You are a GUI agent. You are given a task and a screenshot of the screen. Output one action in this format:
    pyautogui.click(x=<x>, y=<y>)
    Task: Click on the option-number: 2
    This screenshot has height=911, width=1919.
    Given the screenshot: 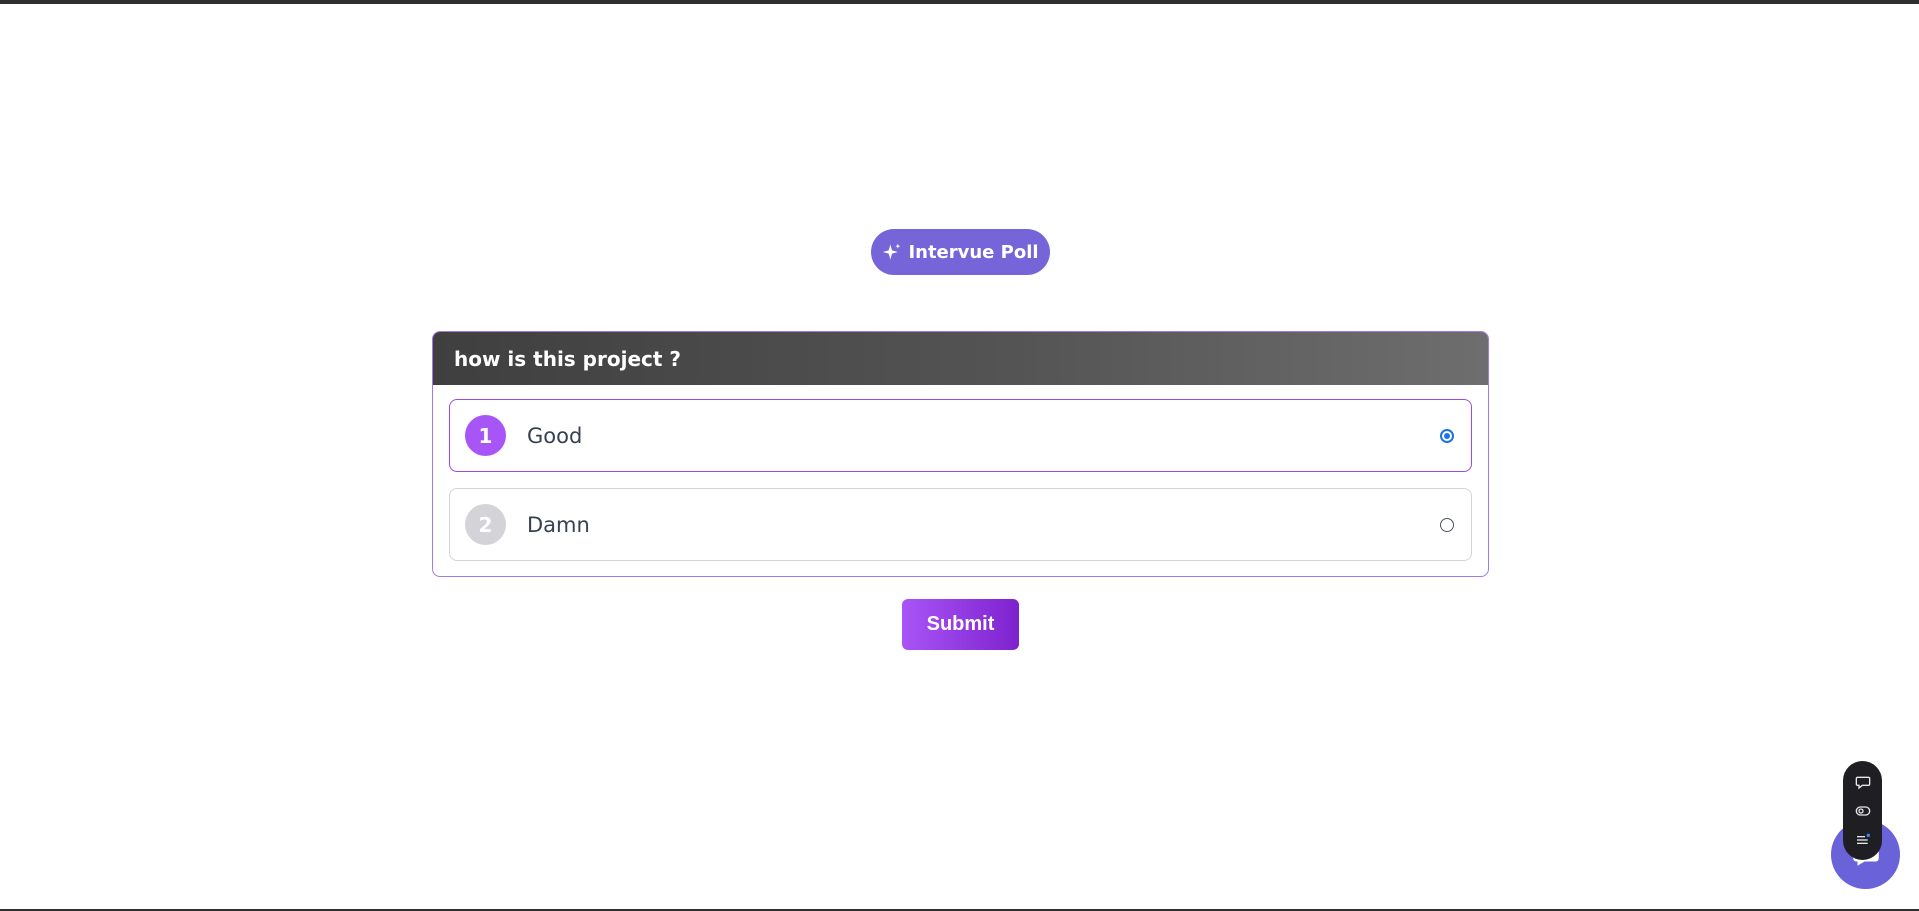 What is the action you would take?
    pyautogui.click(x=485, y=524)
    